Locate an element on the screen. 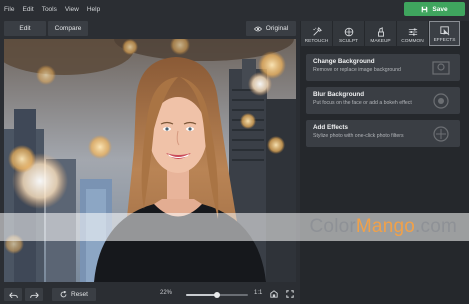  tab-common: COMMON is located at coordinates (412, 33).